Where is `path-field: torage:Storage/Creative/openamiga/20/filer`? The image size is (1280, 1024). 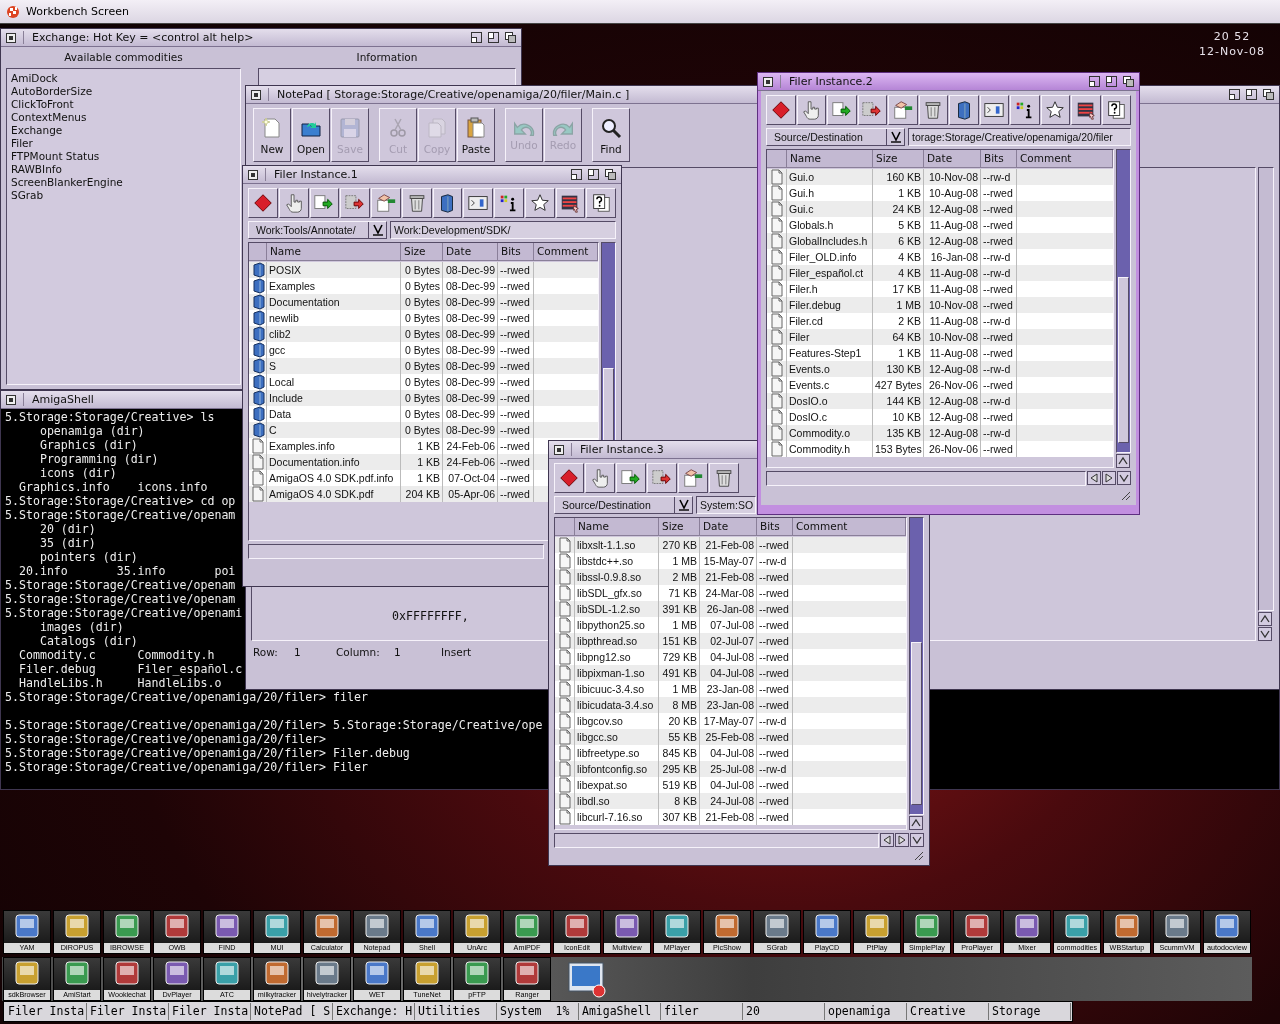 path-field: torage:Storage/Creative/openamiga/20/filer is located at coordinates (1019, 137).